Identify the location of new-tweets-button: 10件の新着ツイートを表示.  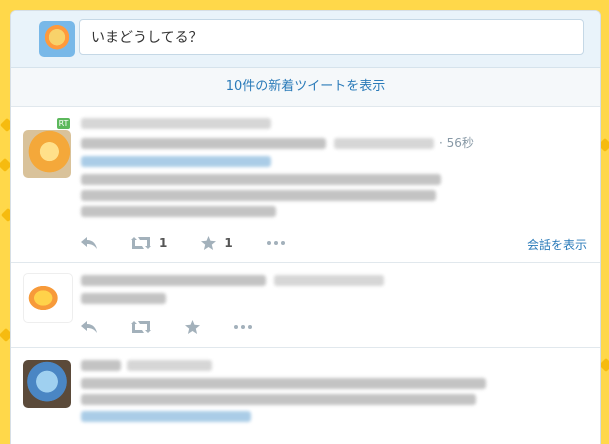
(305, 87).